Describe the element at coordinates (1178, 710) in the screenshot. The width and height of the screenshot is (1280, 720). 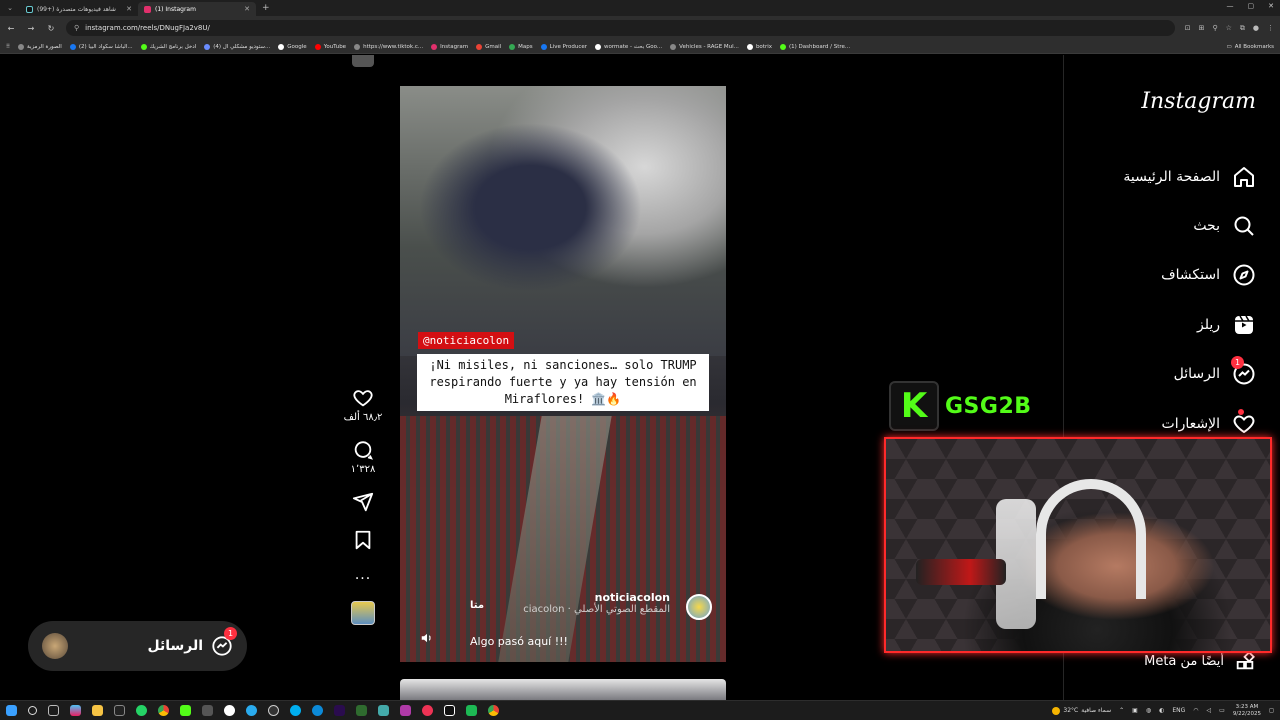
I see `language-indicator: ENG` at that location.